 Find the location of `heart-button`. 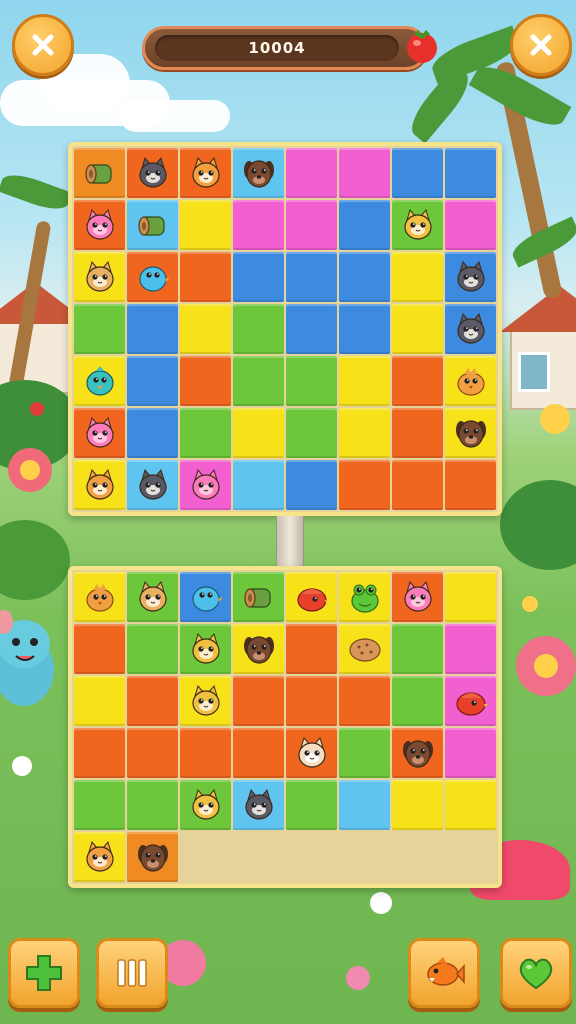

heart-button is located at coordinates (536, 973).